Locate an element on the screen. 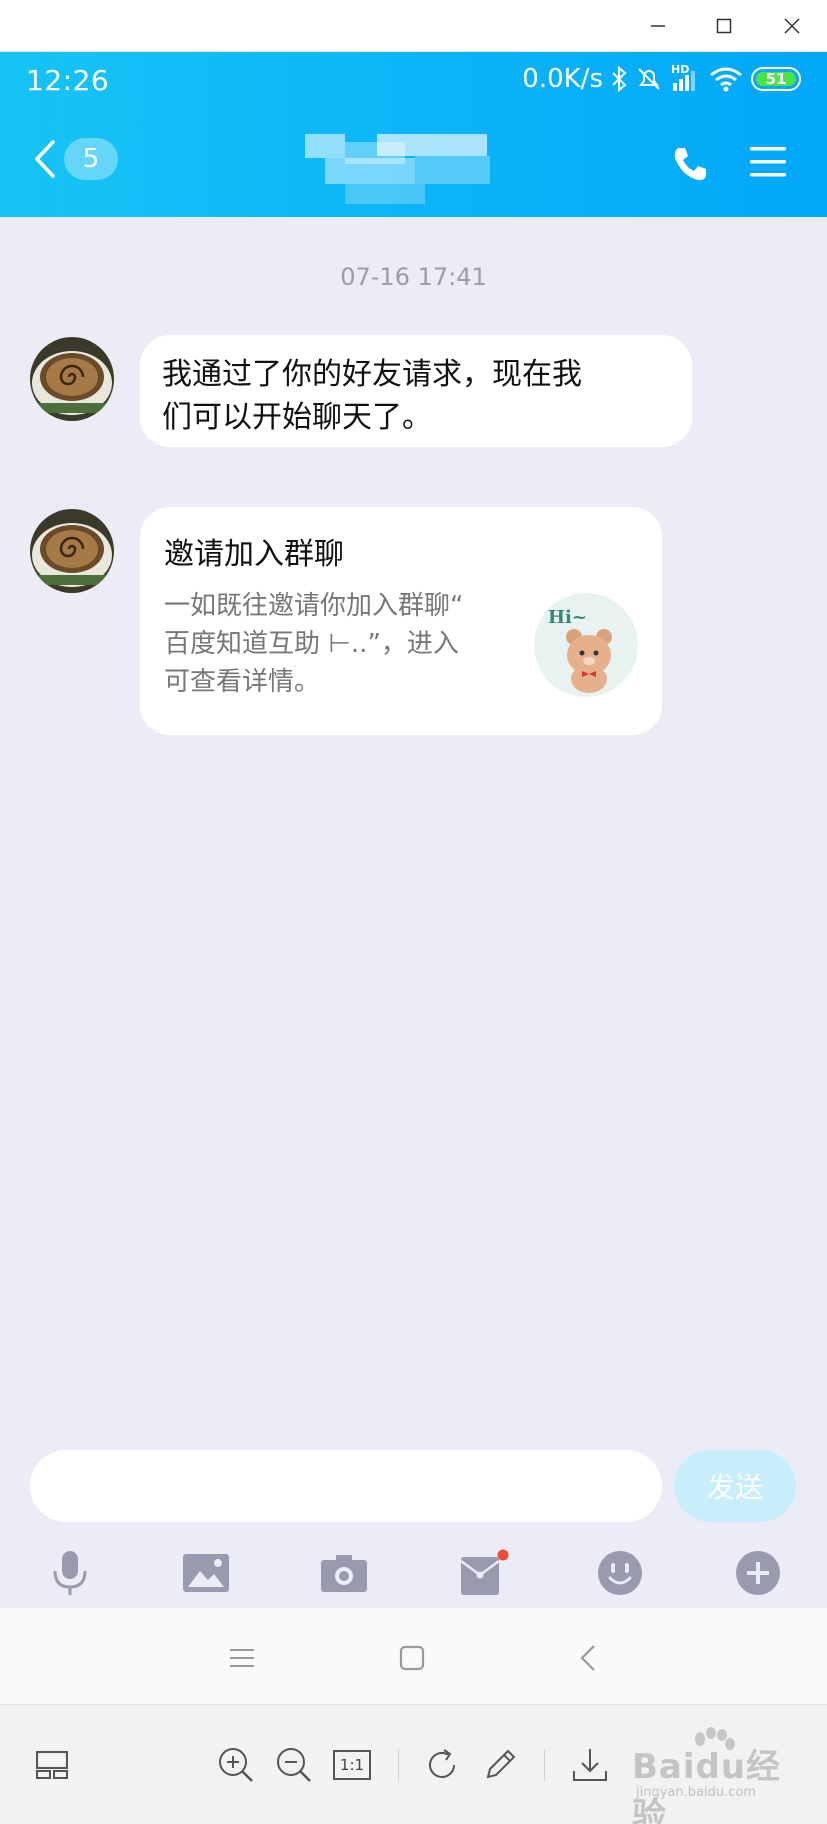 The width and height of the screenshot is (827, 1824). chevron-left-icon is located at coordinates (45, 159).